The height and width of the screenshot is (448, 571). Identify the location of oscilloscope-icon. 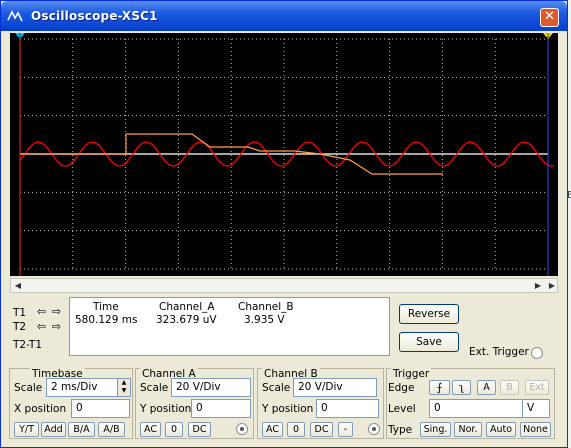
(15, 16).